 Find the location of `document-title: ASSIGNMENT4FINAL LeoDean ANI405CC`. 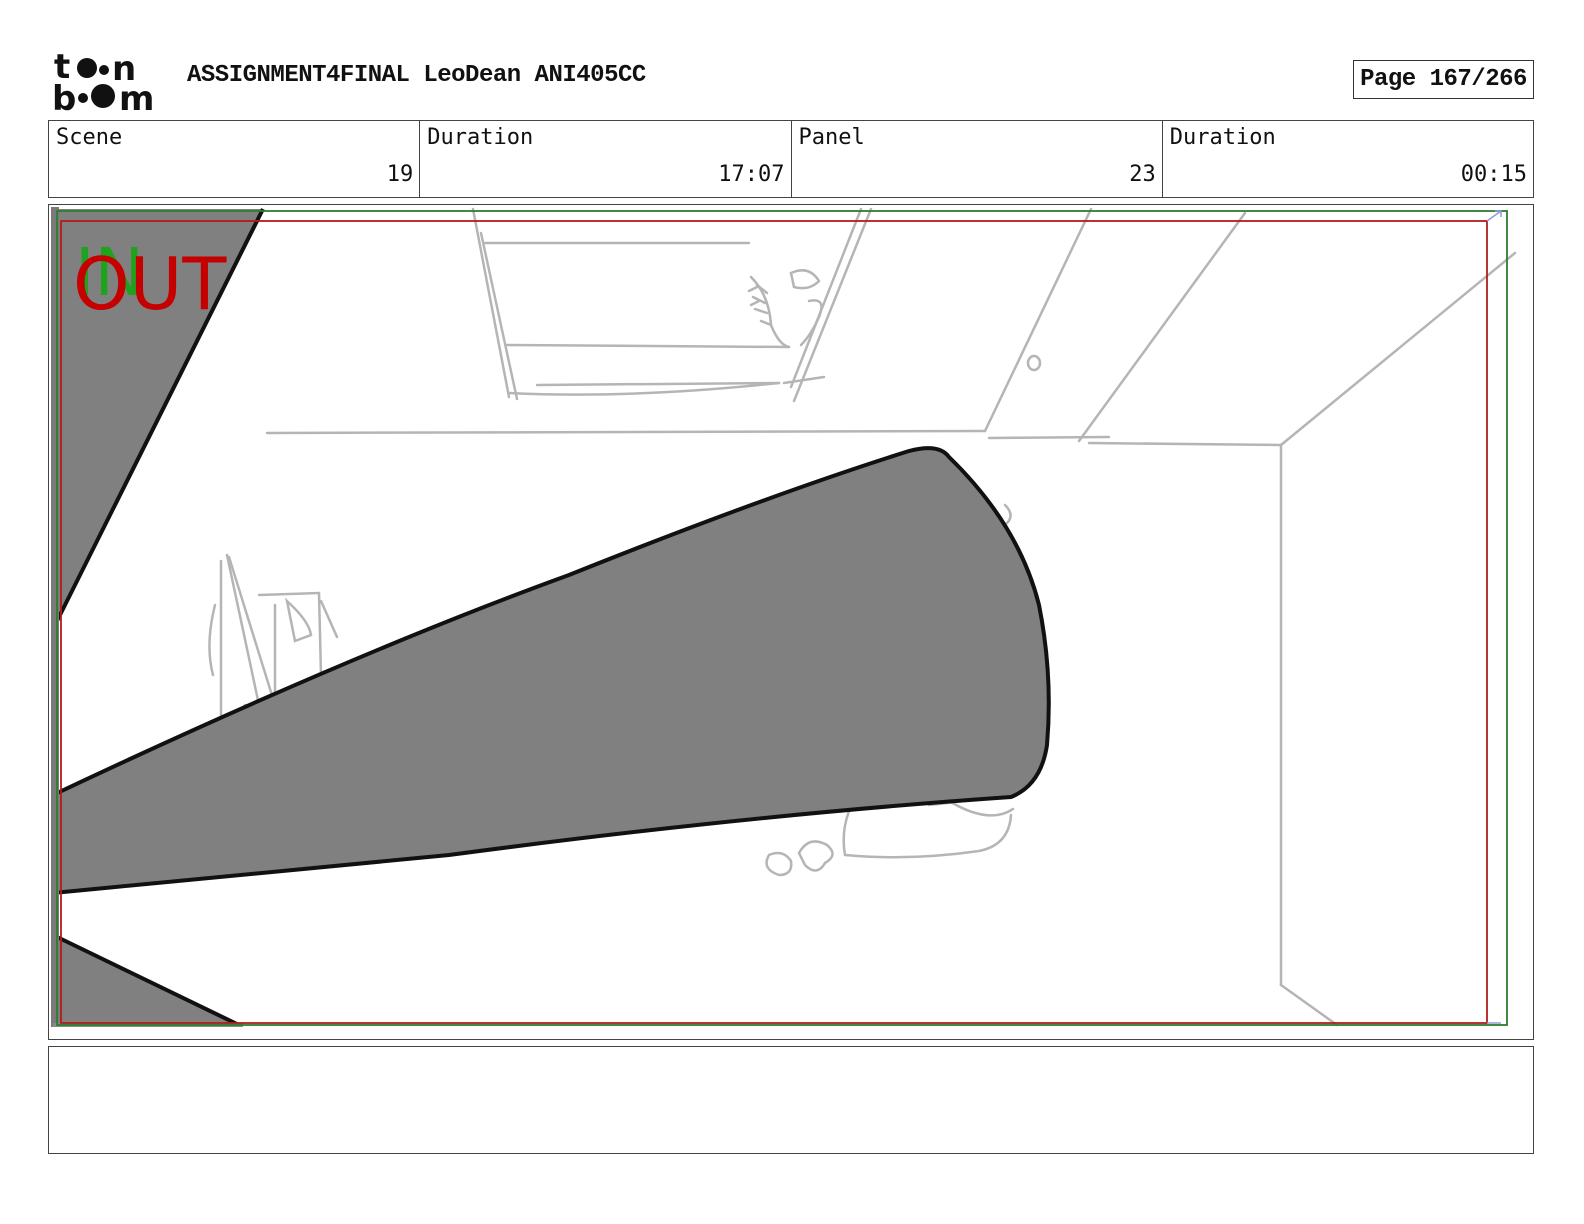

document-title: ASSIGNMENT4FINAL LeoDean ANI405CC is located at coordinates (416, 75).